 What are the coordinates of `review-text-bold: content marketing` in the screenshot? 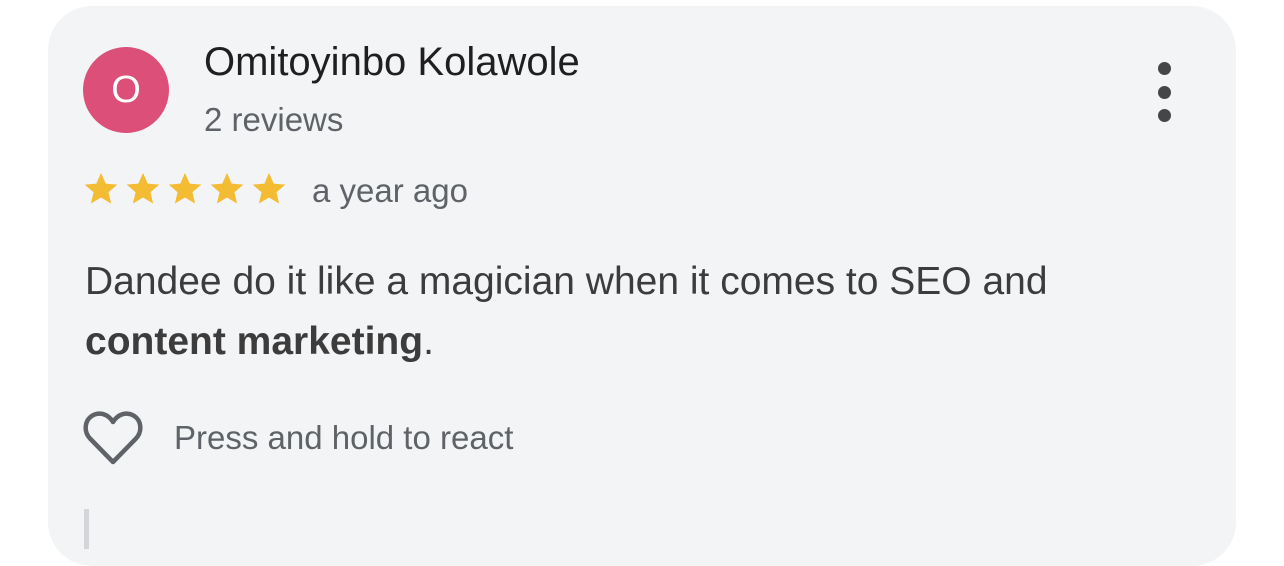 It's located at (254, 341).